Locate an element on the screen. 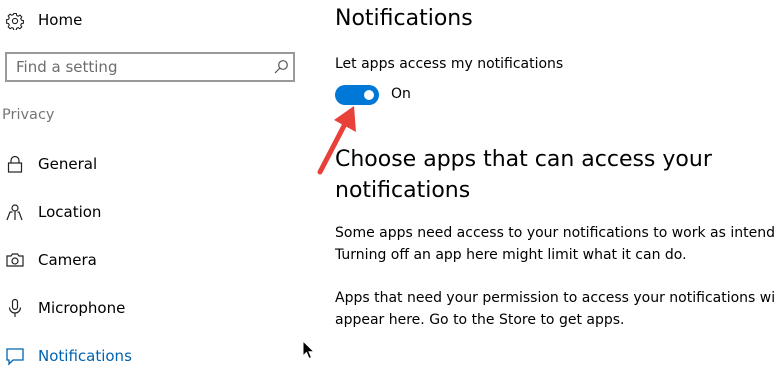 Image resolution: width=774 pixels, height=374 pixels. sidebar-item-label: Microphone is located at coordinates (82, 308).